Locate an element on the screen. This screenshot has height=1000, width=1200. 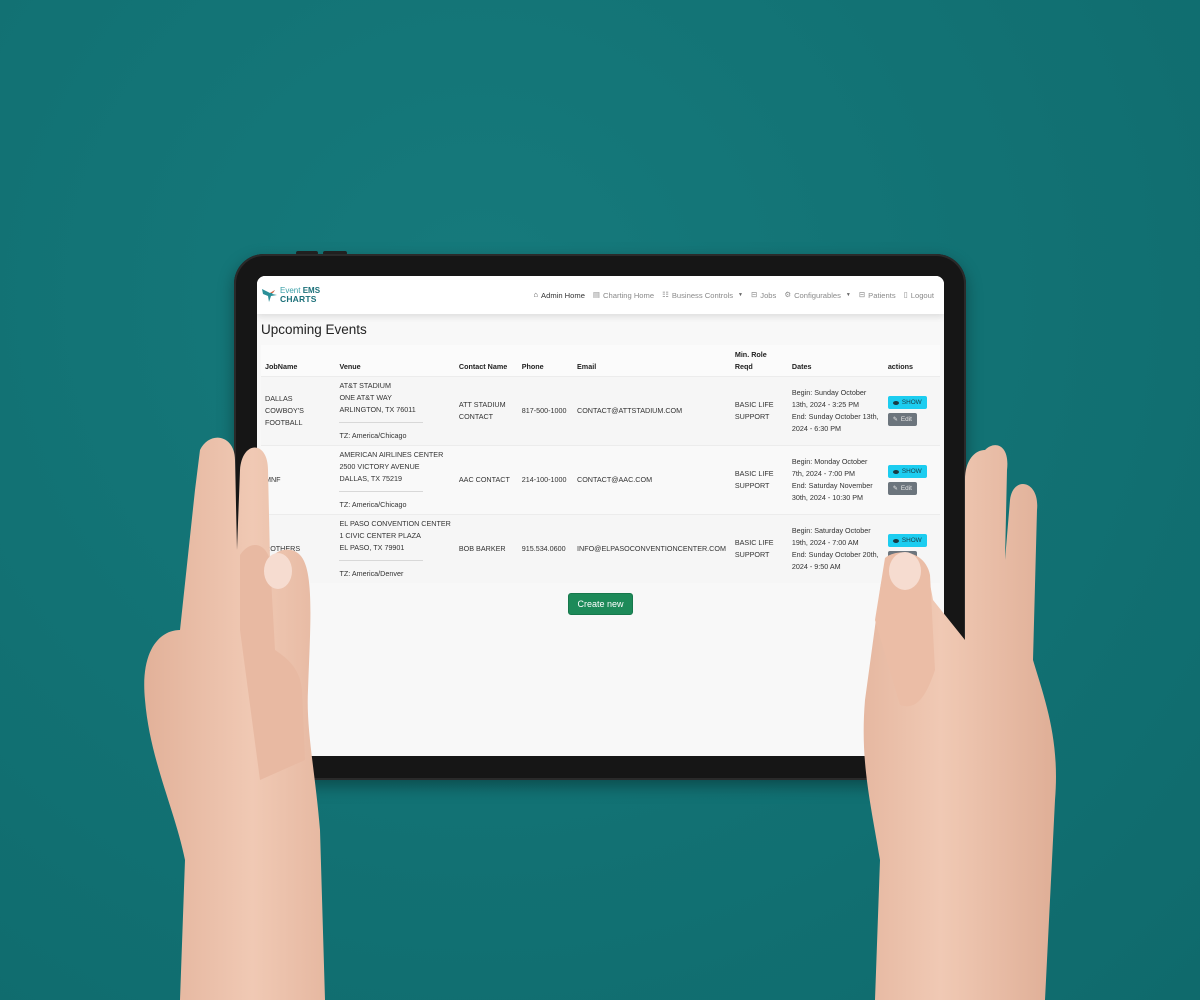
venue-line: AMERICAN AIRLINES CENTER is located at coordinates (391, 454).